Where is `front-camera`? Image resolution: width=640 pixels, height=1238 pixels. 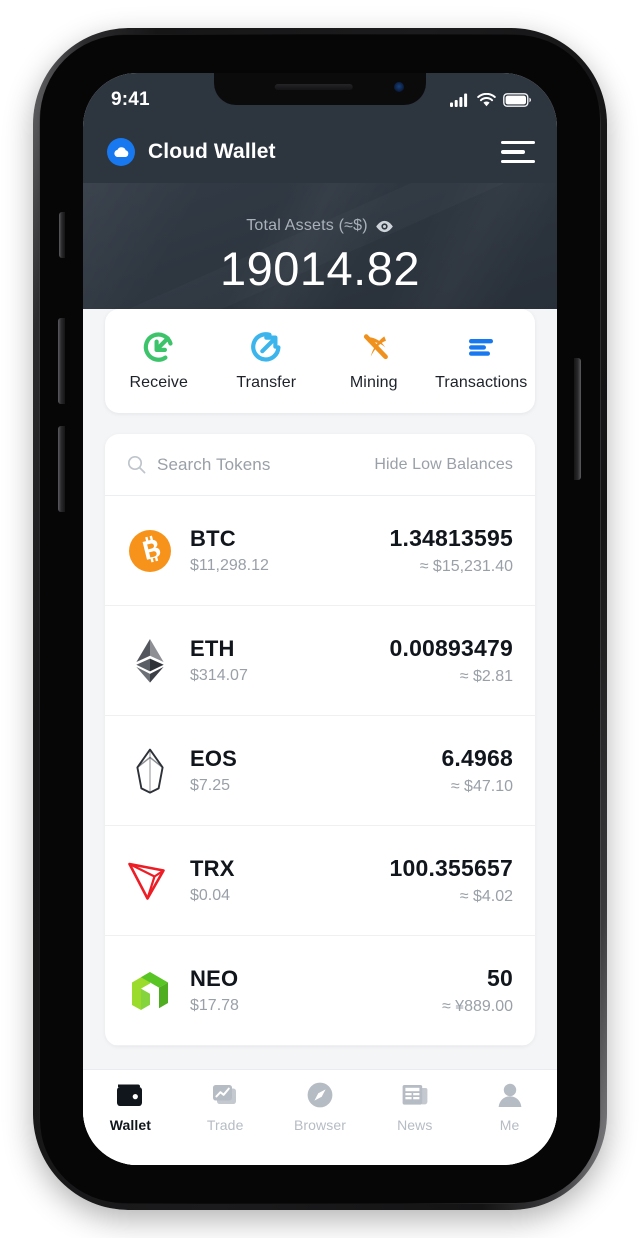
front-camera is located at coordinates (399, 87).